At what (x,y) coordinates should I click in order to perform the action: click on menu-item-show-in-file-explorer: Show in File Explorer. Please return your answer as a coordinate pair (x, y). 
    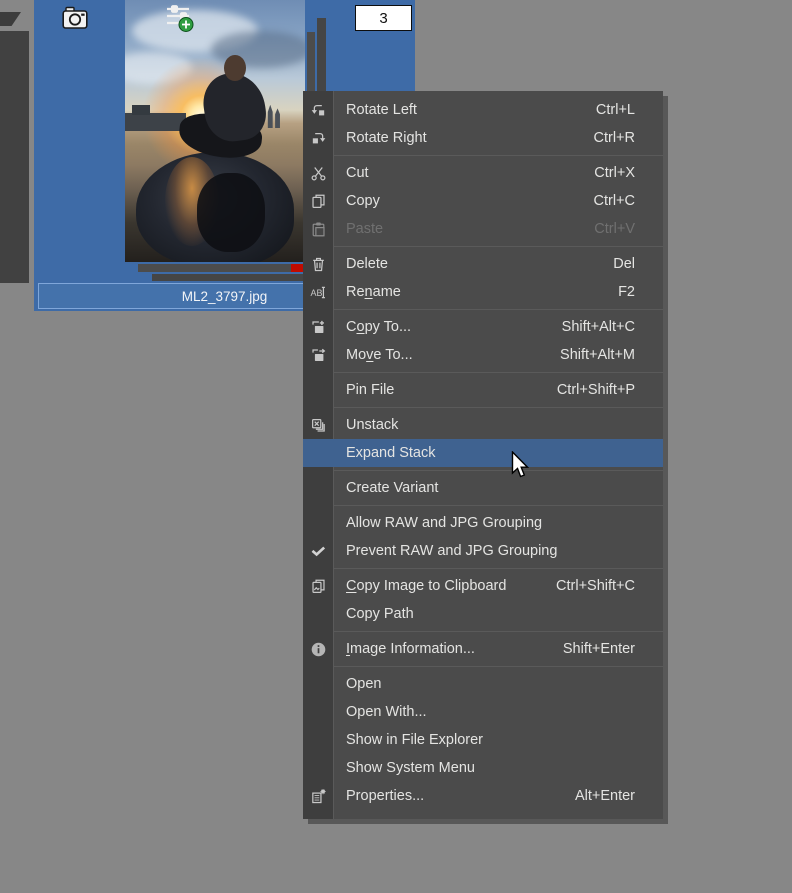
    Looking at the image, I should click on (483, 740).